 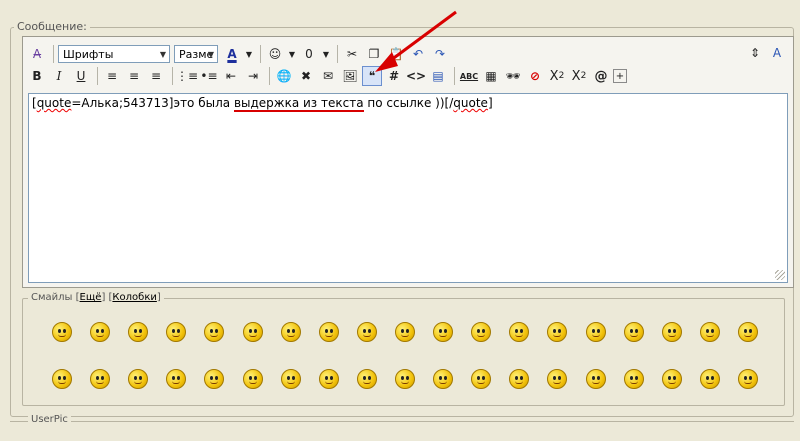 I want to click on smilies-icon: ☺, so click(x=275, y=54).